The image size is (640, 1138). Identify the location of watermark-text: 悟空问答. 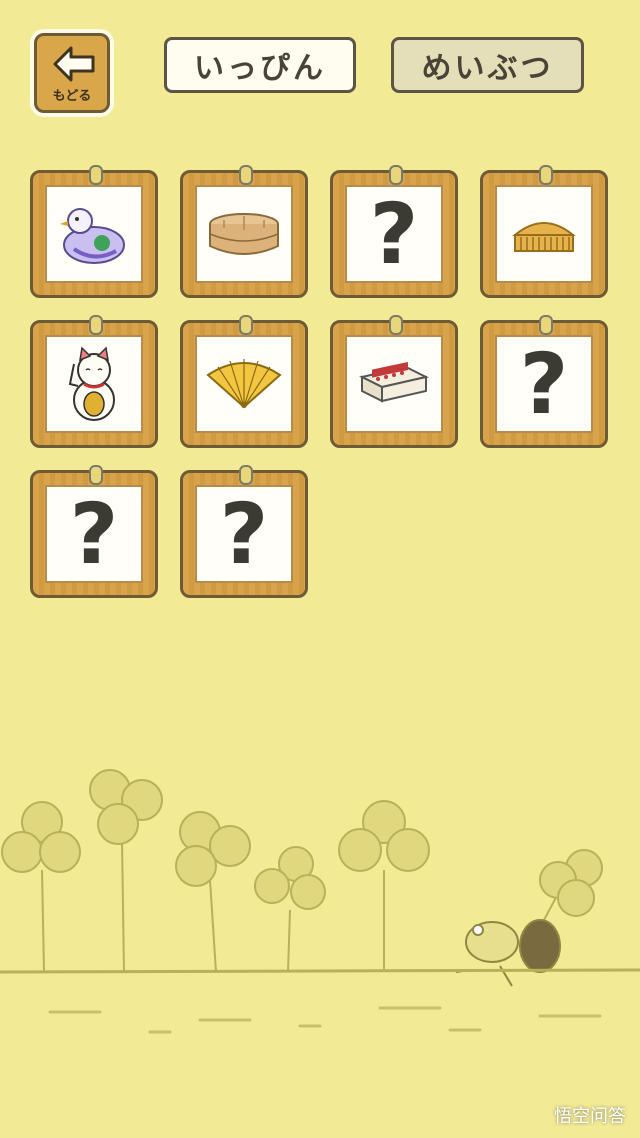
(590, 1116).